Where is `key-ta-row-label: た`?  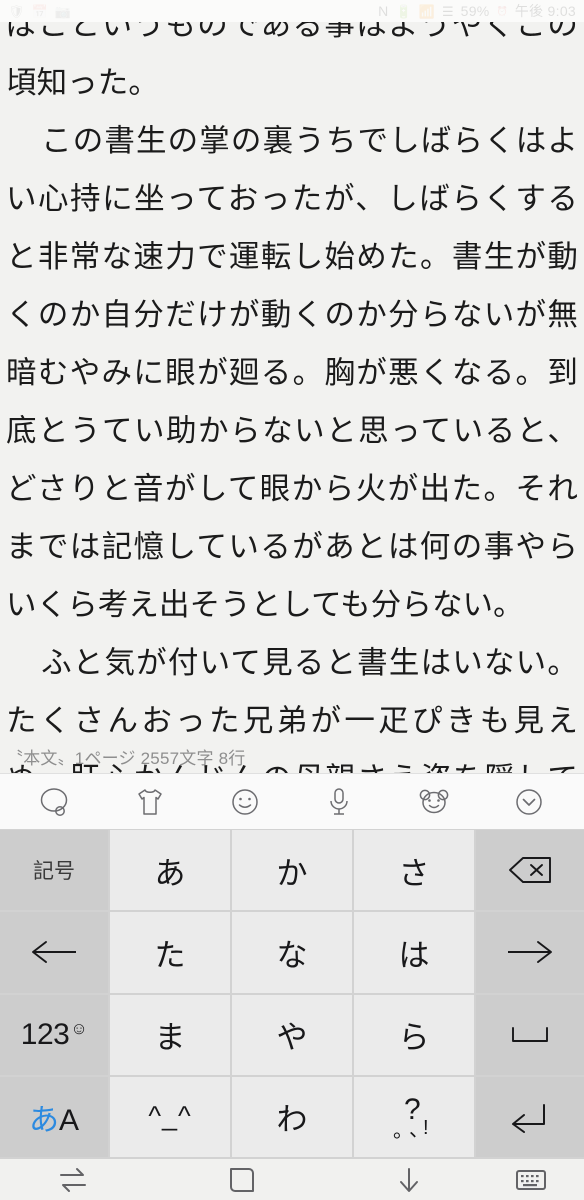
key-ta-row-label: た is located at coordinates (170, 955).